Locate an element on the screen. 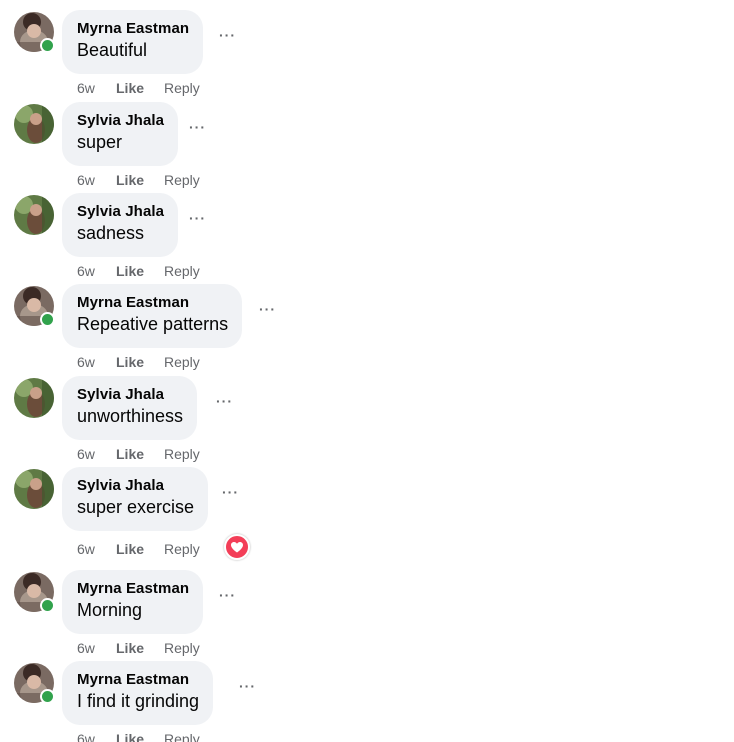 Image resolution: width=734 pixels, height=742 pixels. comment-text: sadness is located at coordinates (111, 233).